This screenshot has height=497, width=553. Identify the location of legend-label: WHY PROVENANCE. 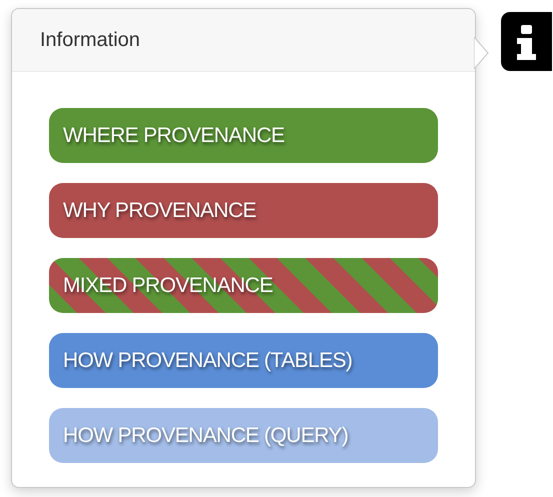
(243, 210).